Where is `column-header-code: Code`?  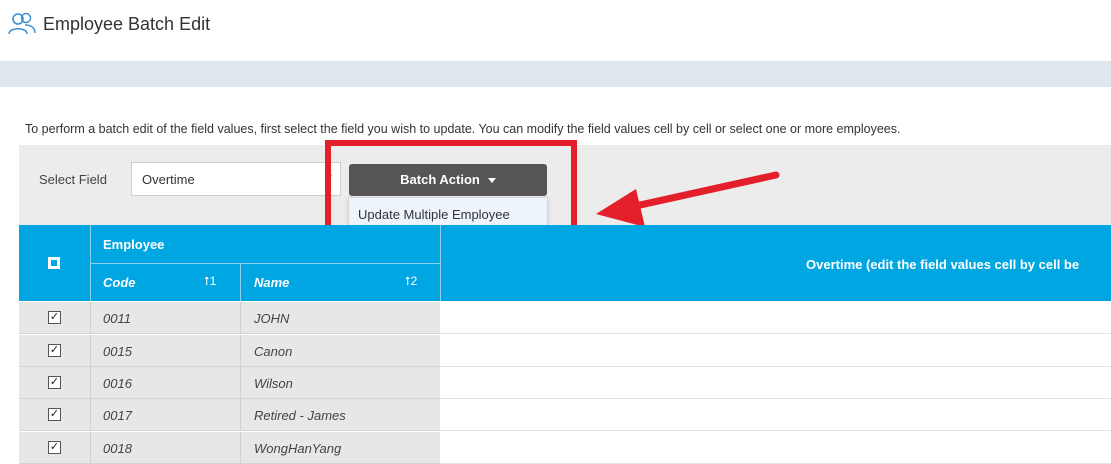
column-header-code: Code is located at coordinates (119, 282).